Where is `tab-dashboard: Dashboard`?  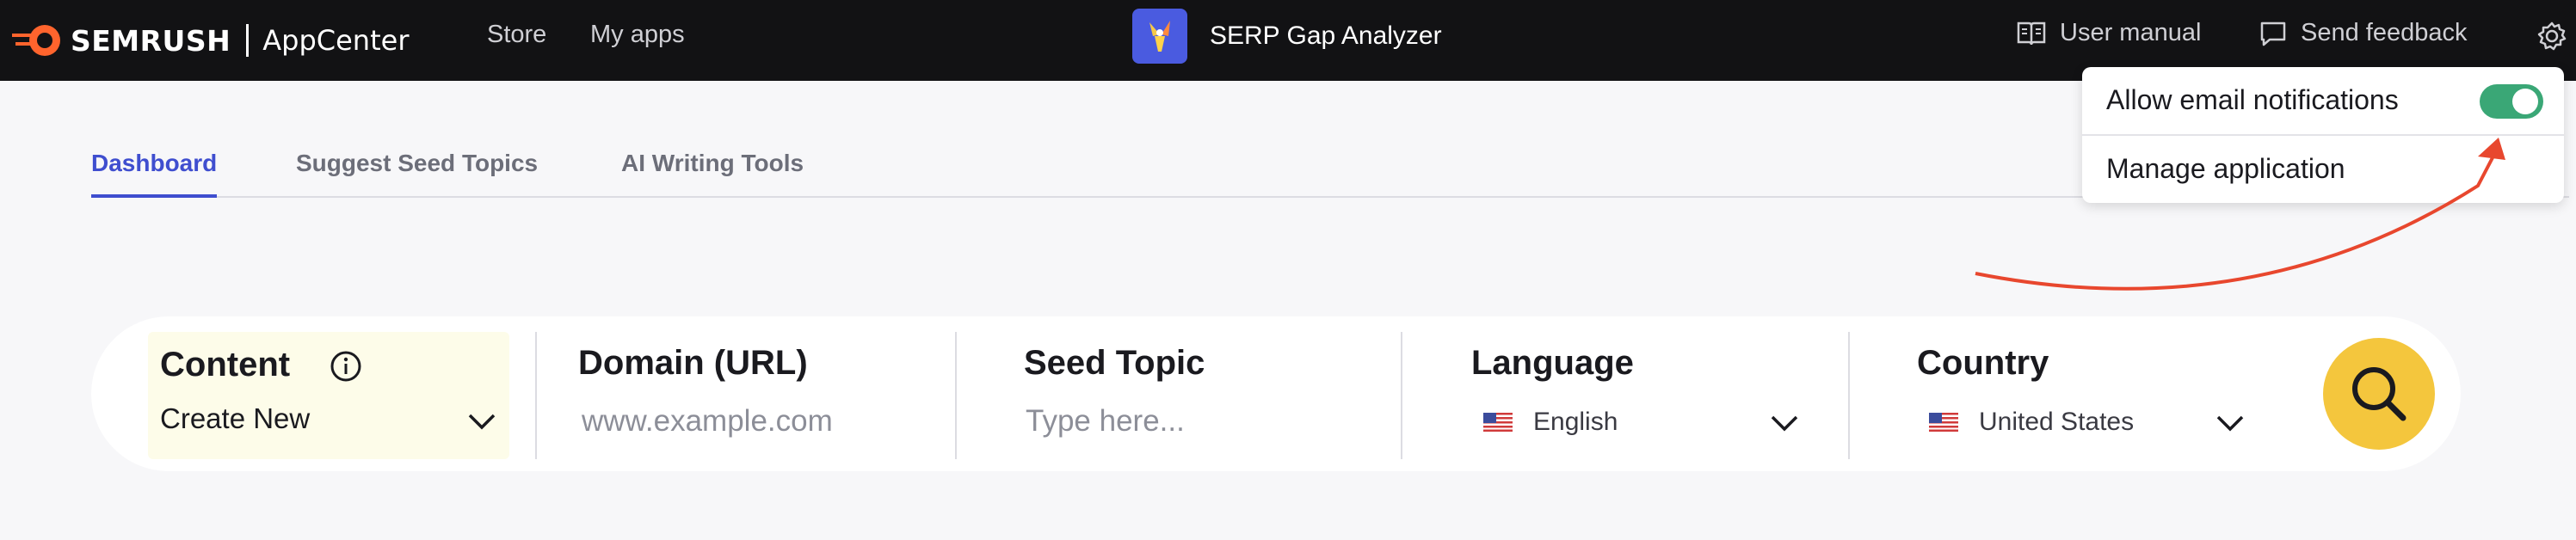
tab-dashboard: Dashboard is located at coordinates (154, 174).